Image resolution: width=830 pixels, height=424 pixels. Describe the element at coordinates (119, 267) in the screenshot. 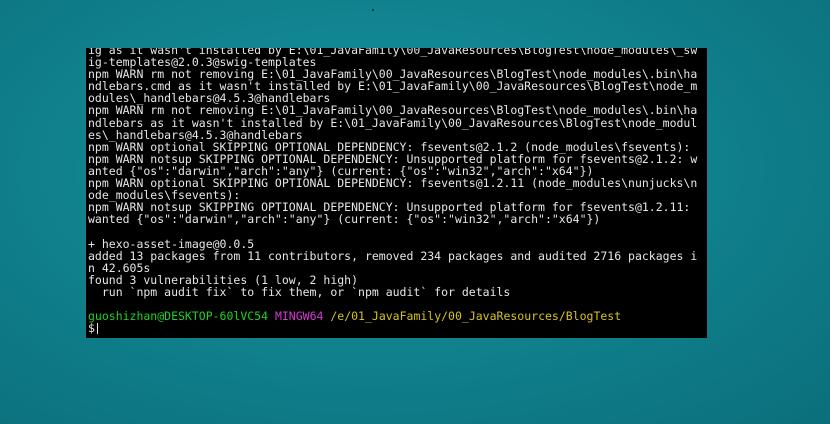

I see `output-line: n 42.605s` at that location.